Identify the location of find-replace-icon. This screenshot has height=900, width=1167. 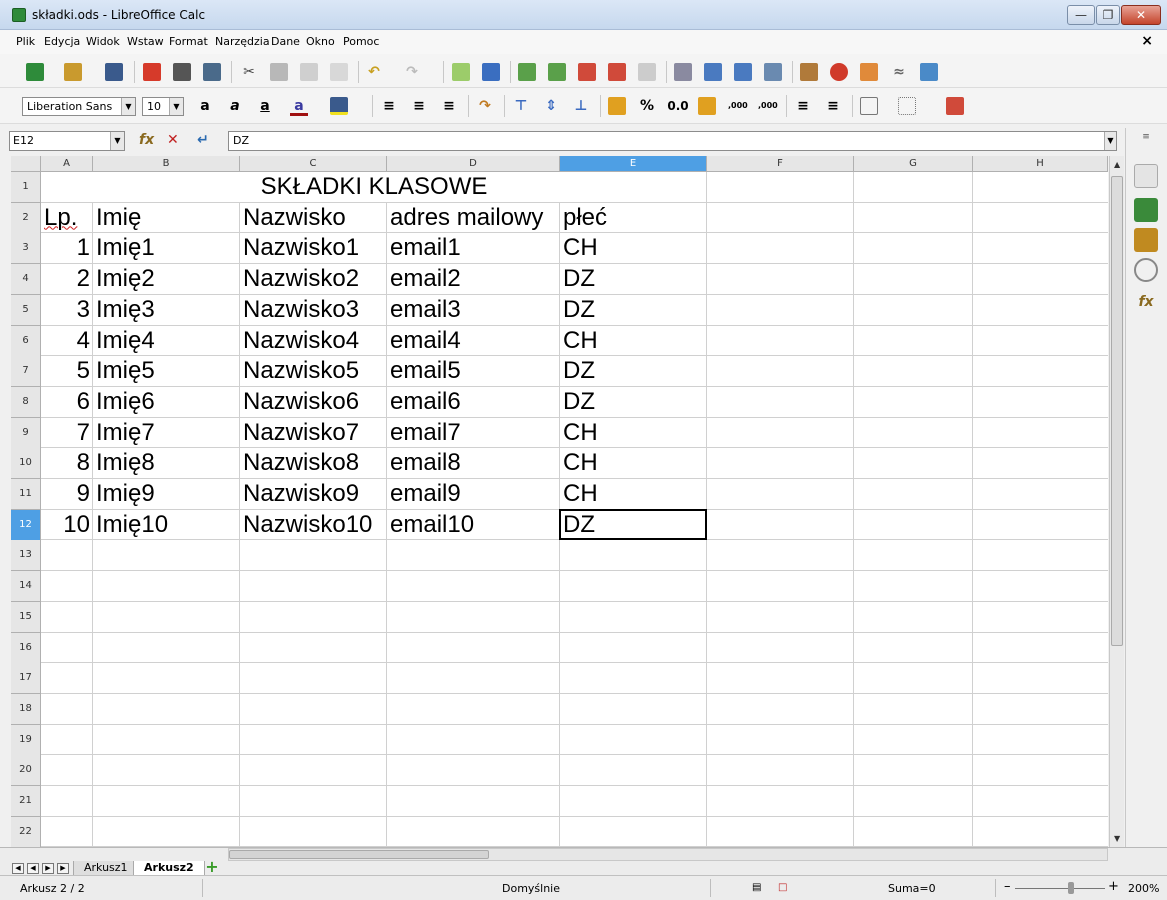
(491, 72).